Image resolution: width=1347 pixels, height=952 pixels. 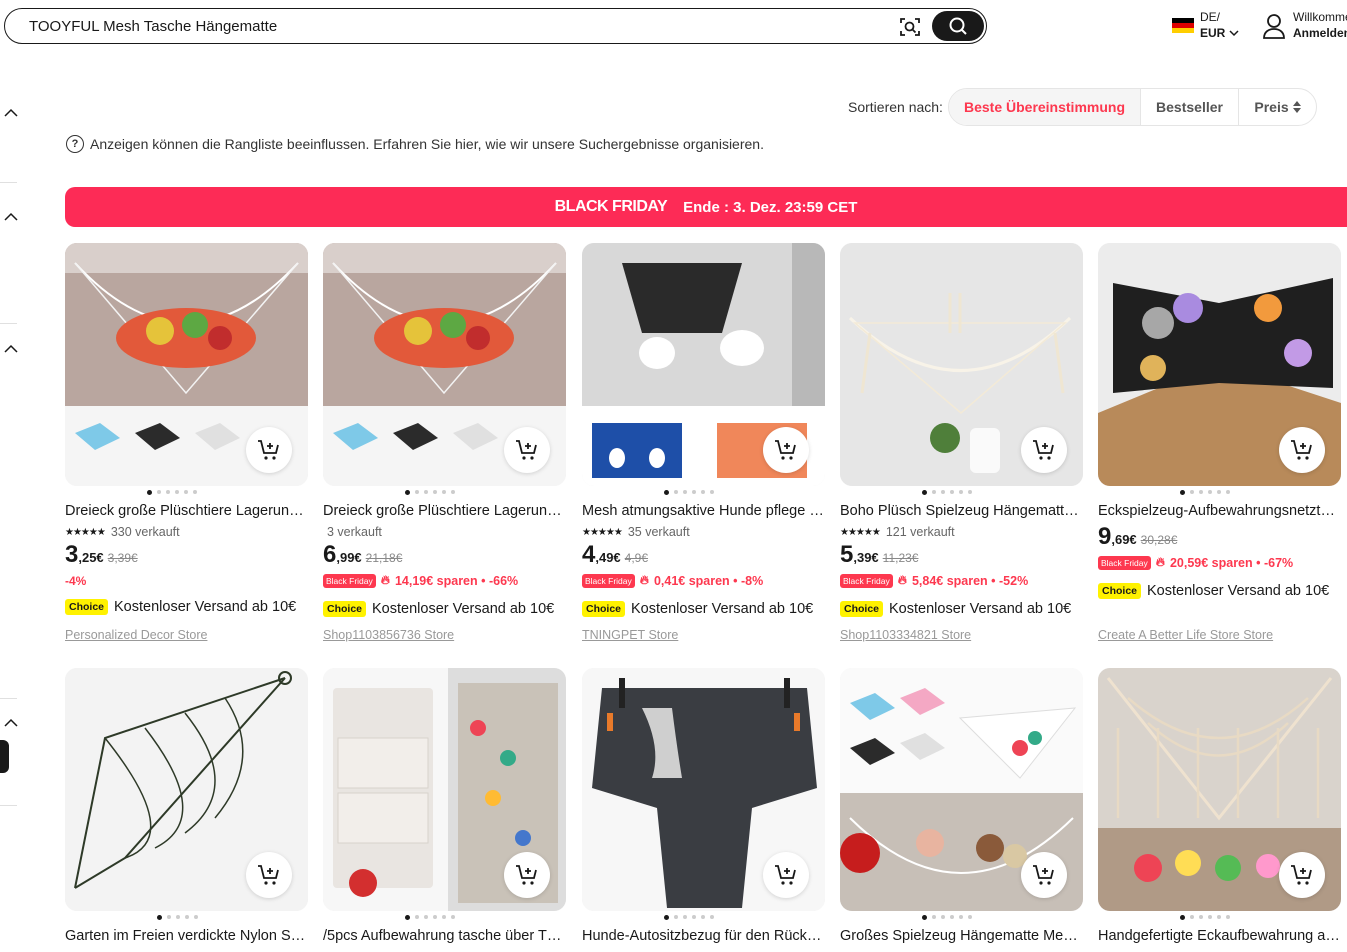 I want to click on store-link: Shop1103334821 Store, so click(x=905, y=635).